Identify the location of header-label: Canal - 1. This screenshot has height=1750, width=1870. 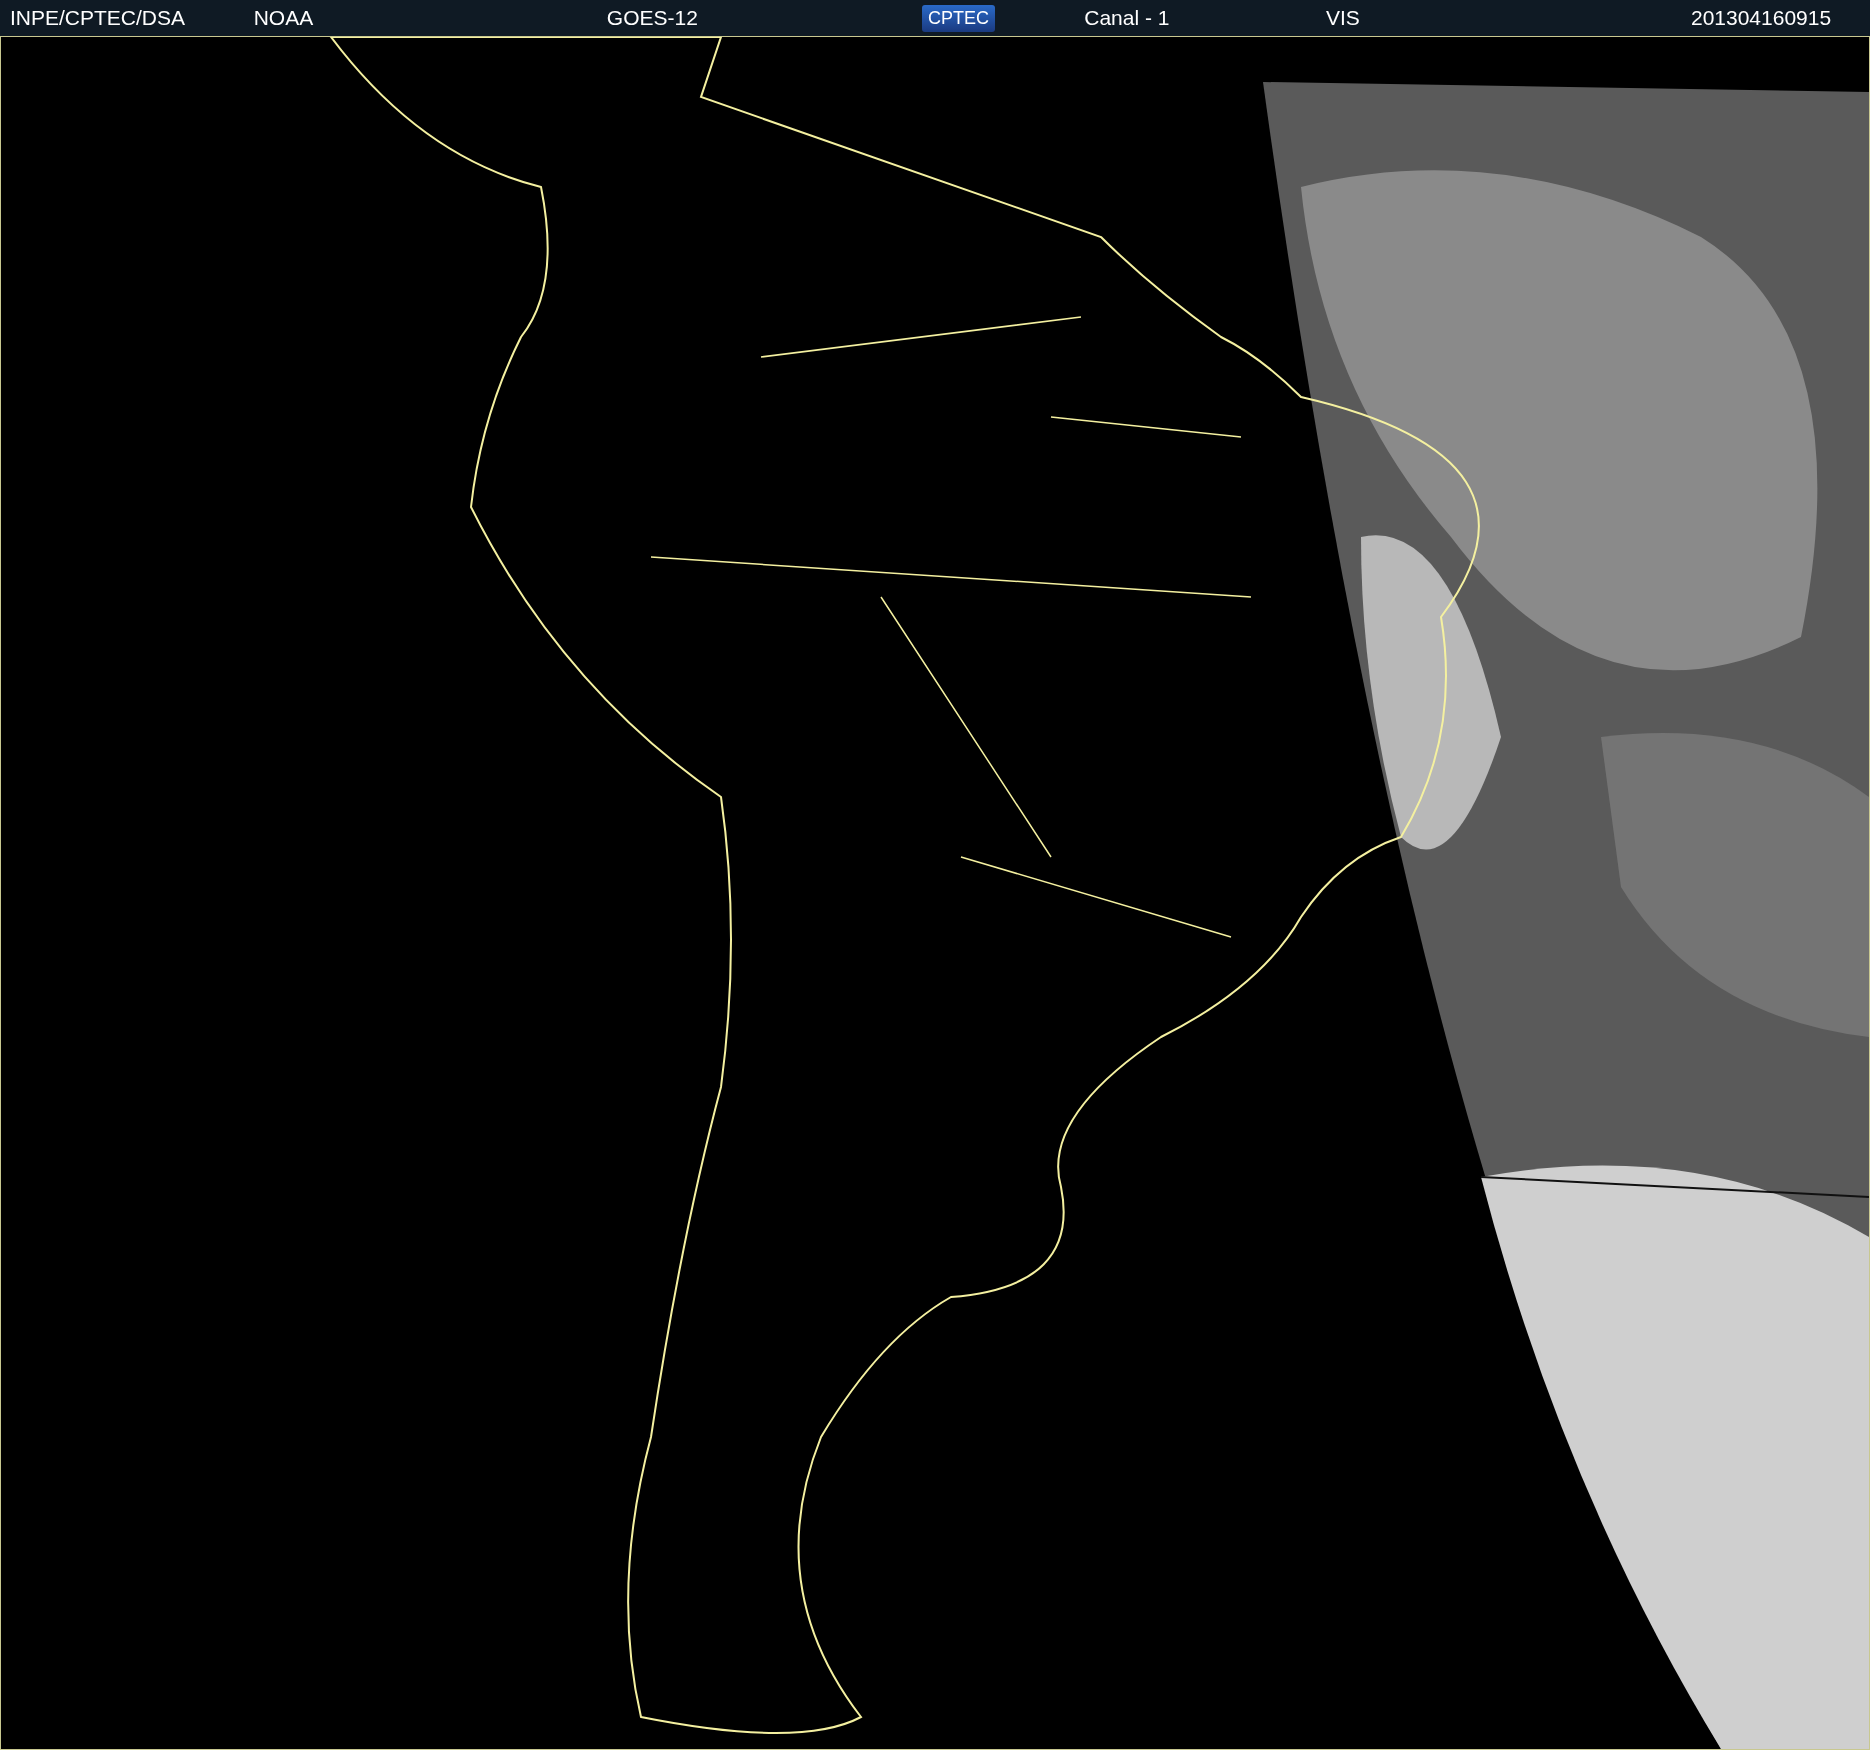
(1127, 18).